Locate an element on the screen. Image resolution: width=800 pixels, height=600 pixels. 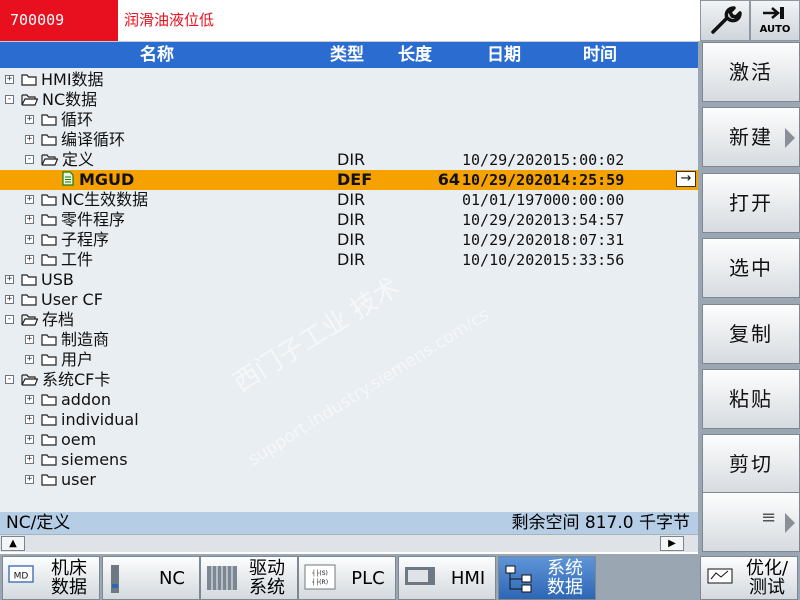
item-name-cell: siemens is located at coordinates (84, 460).